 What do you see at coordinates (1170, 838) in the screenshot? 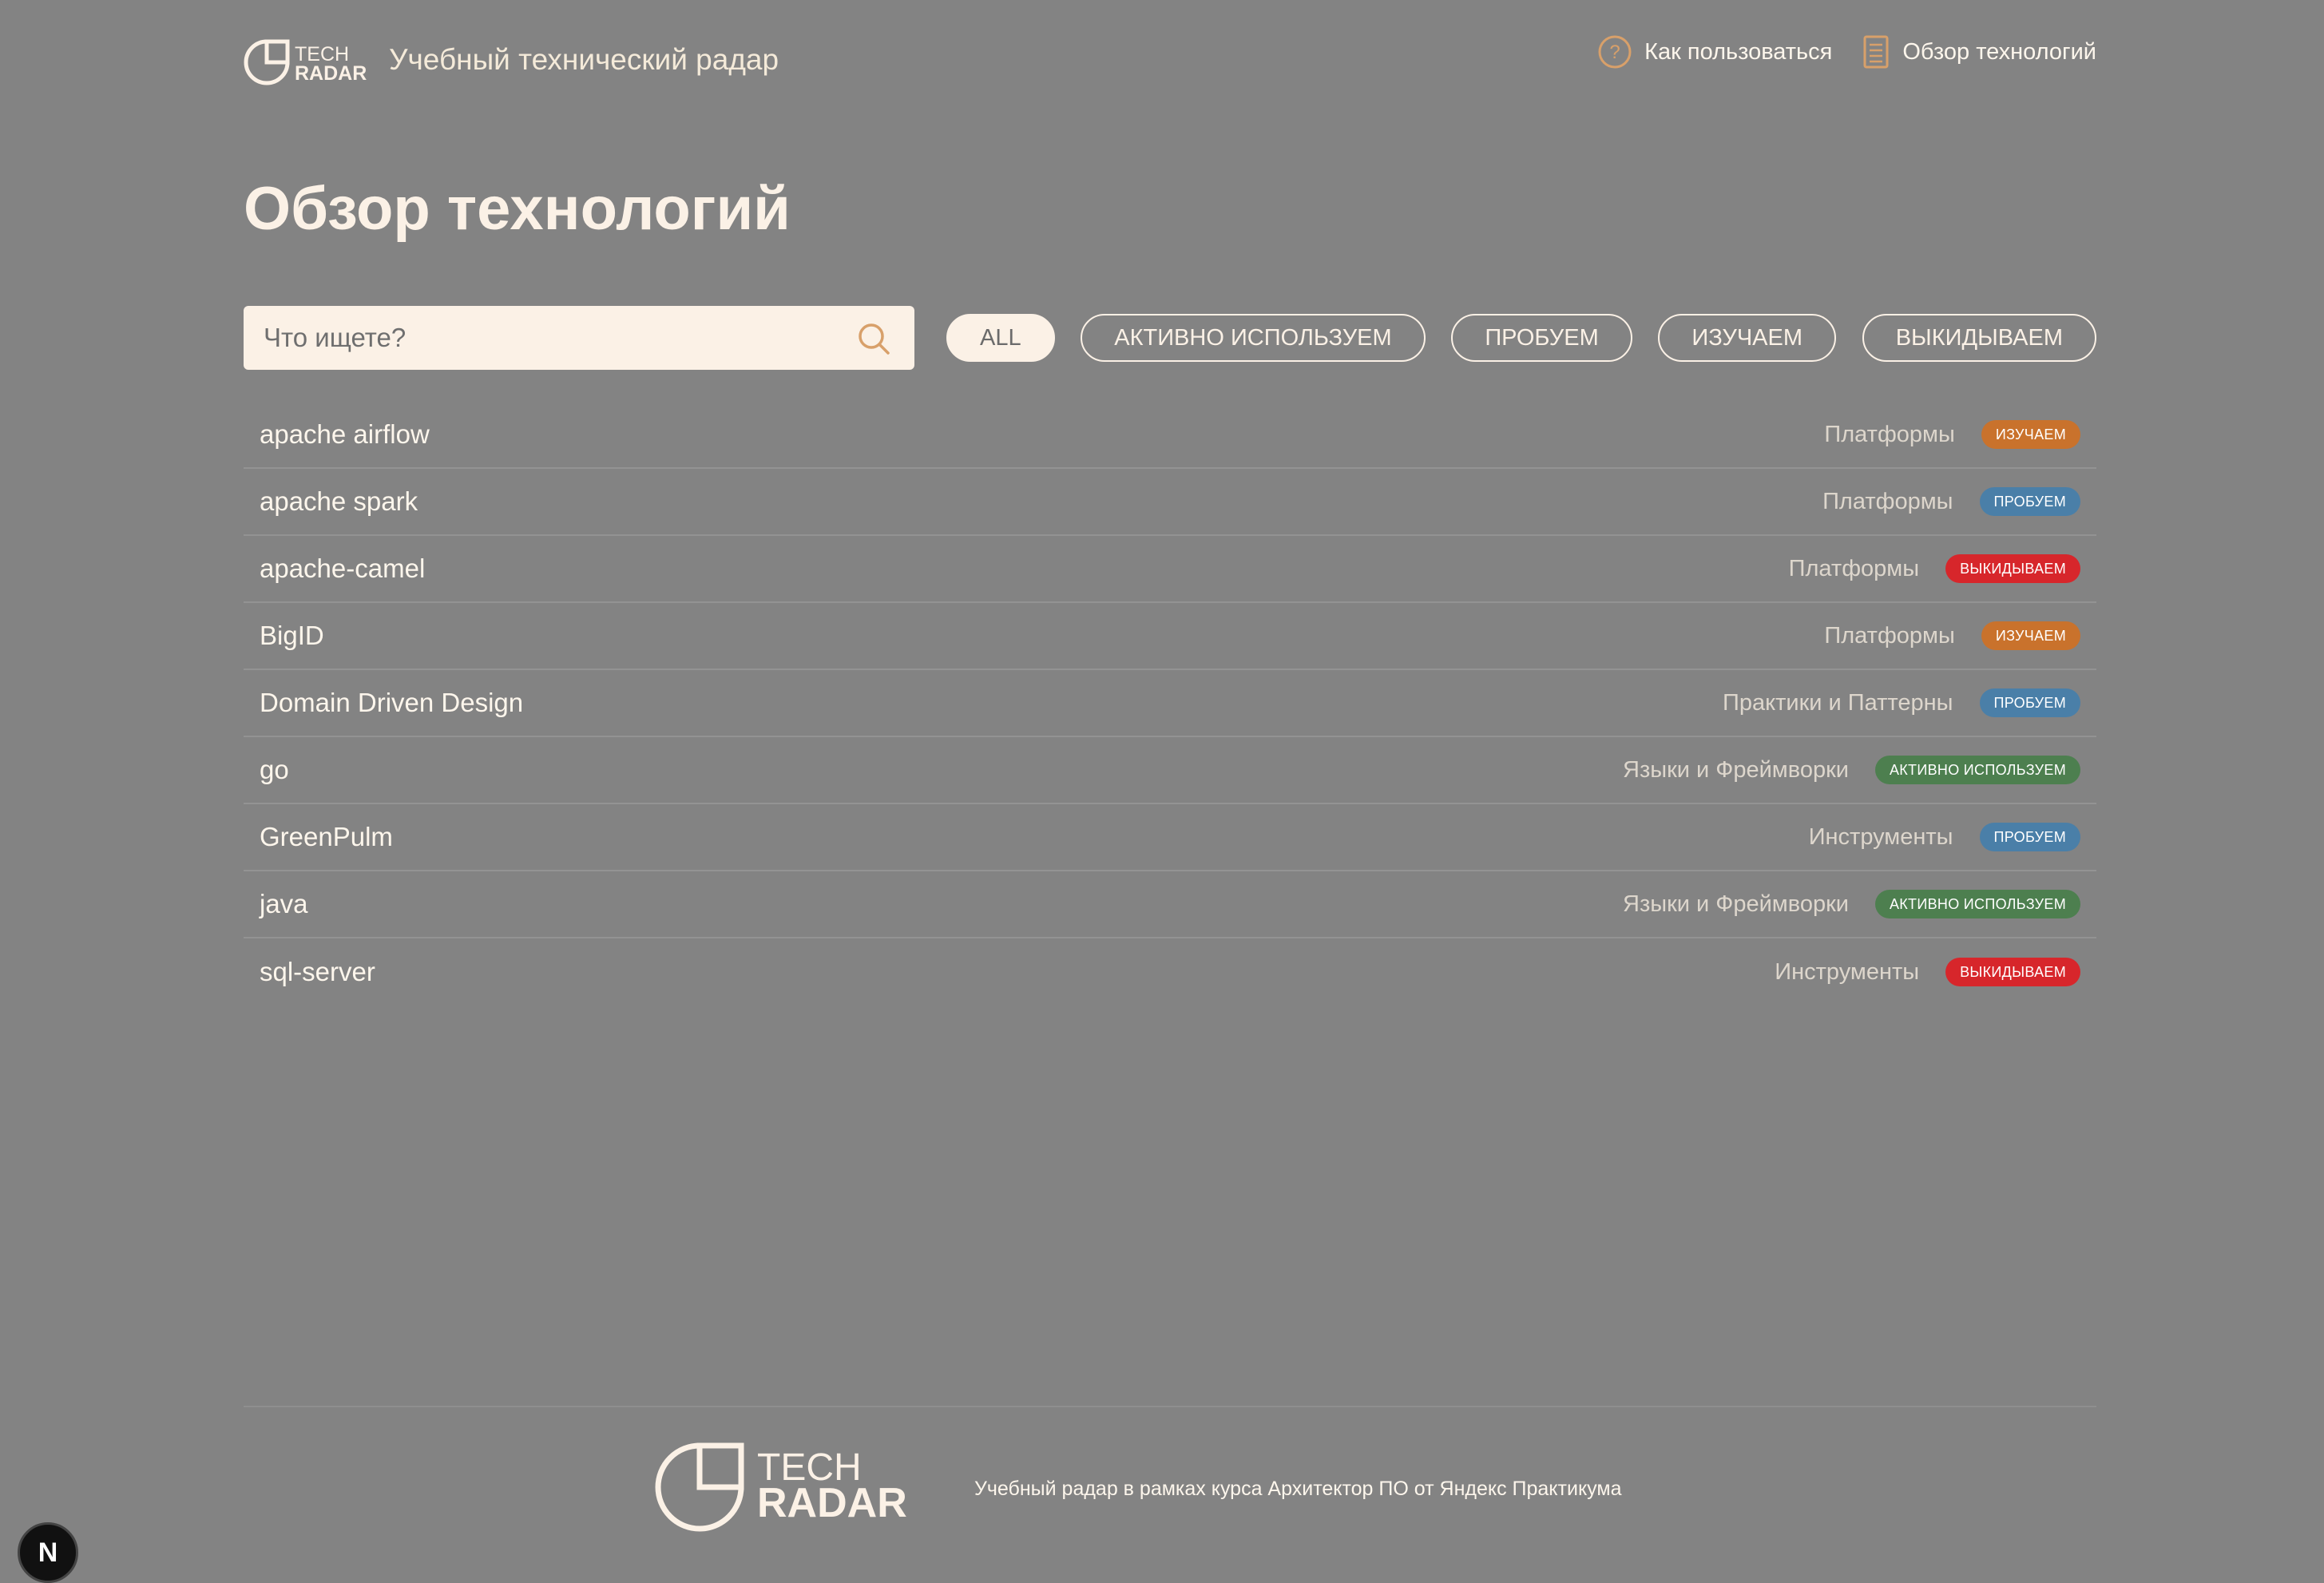
I see `tech-row: GreenPulm Инструменты ПРОБУЕМ` at bounding box center [1170, 838].